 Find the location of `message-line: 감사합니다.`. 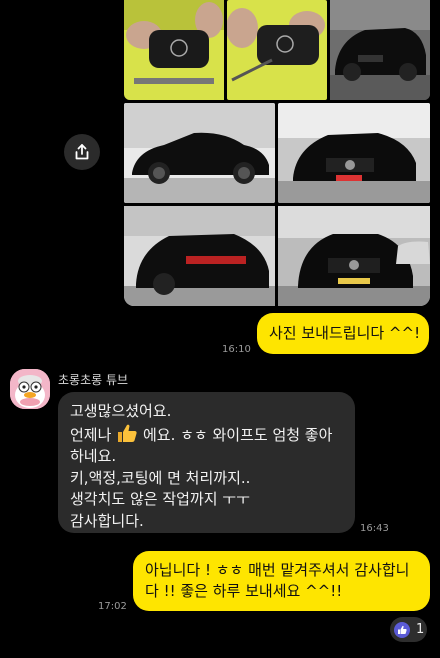

message-line: 감사합니다. is located at coordinates (107, 520).